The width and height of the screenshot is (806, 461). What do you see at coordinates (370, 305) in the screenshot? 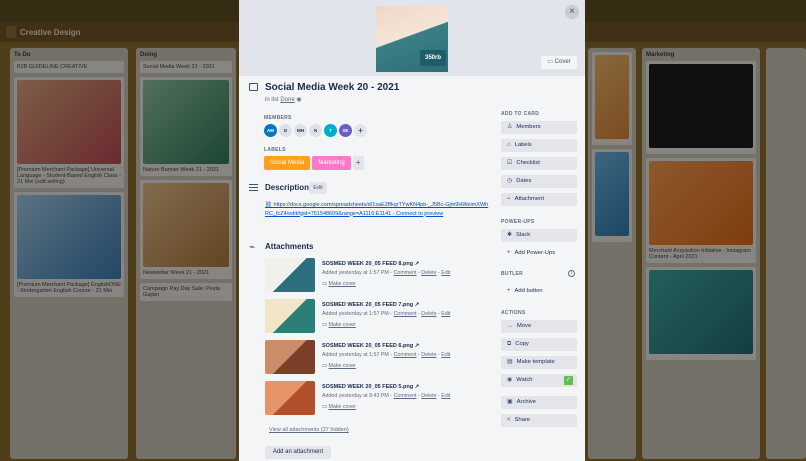
I see `attachment-name: SOSMED WEEK 20_05 FEED 7.png ↗` at bounding box center [370, 305].